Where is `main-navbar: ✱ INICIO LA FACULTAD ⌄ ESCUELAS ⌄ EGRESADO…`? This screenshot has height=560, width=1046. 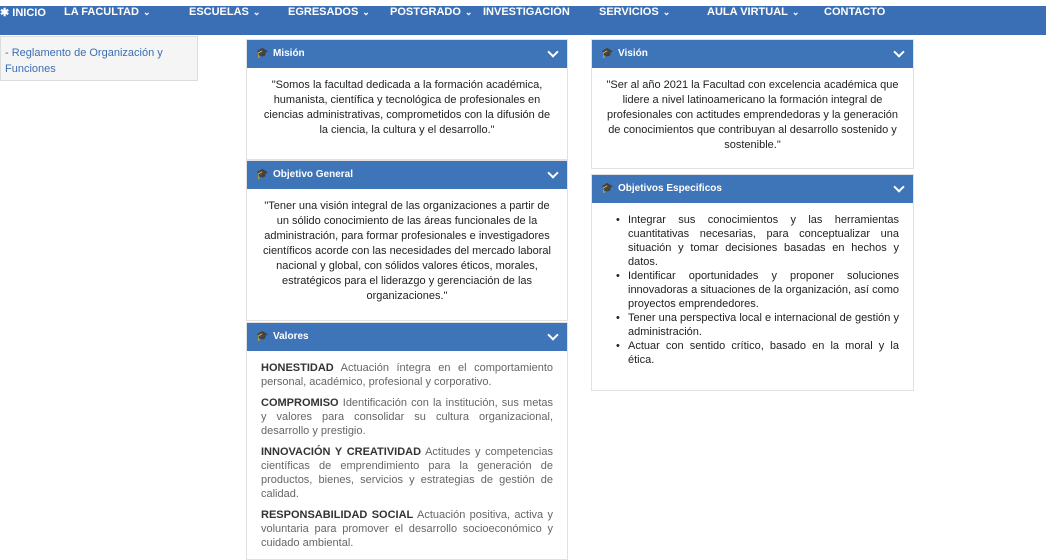 main-navbar: ✱ INICIO LA FACULTAD ⌄ ESCUELAS ⌄ EGRESADO… is located at coordinates (523, 20).